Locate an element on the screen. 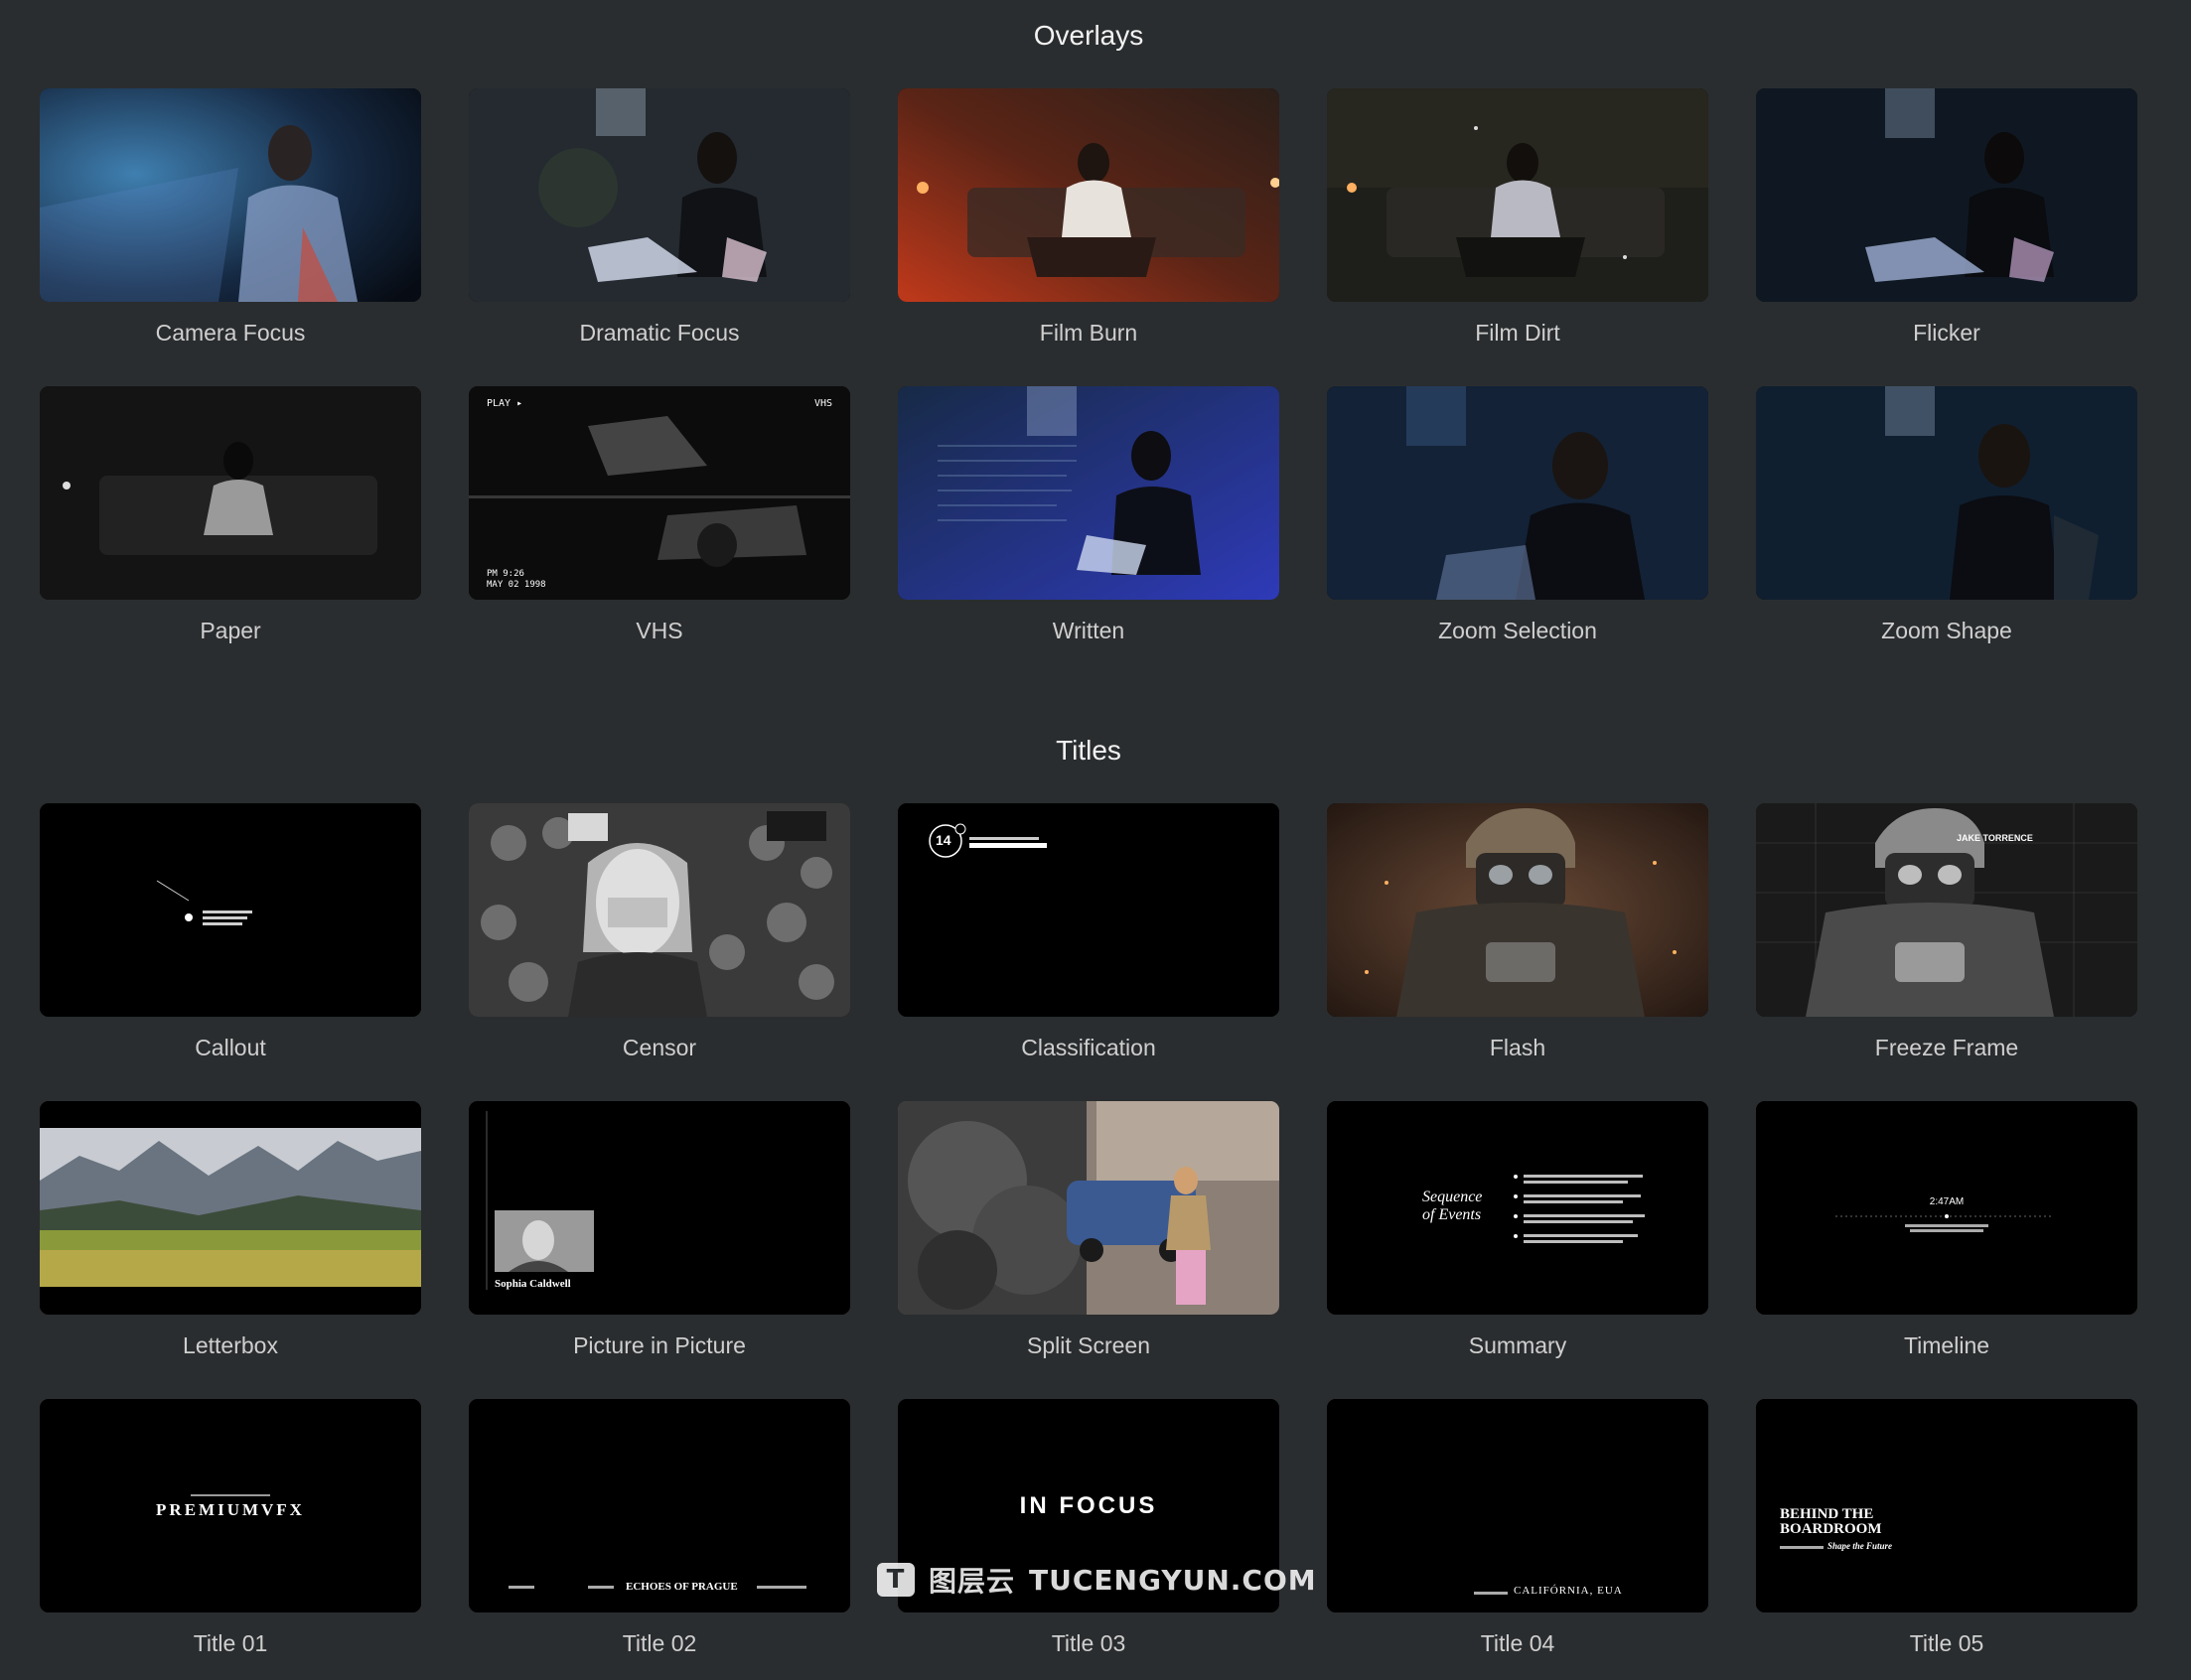 The image size is (2191, 1680). classification-rating: 14 is located at coordinates (943, 840).